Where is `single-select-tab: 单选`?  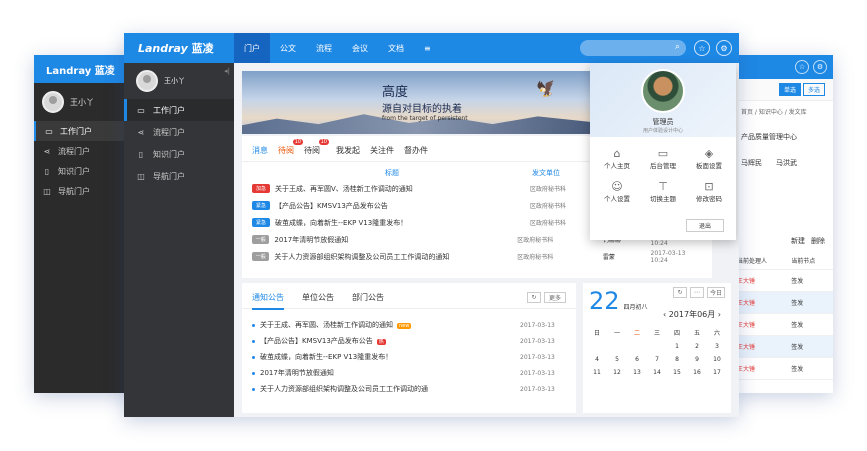
single-select-tab: 单选 is located at coordinates (789, 89).